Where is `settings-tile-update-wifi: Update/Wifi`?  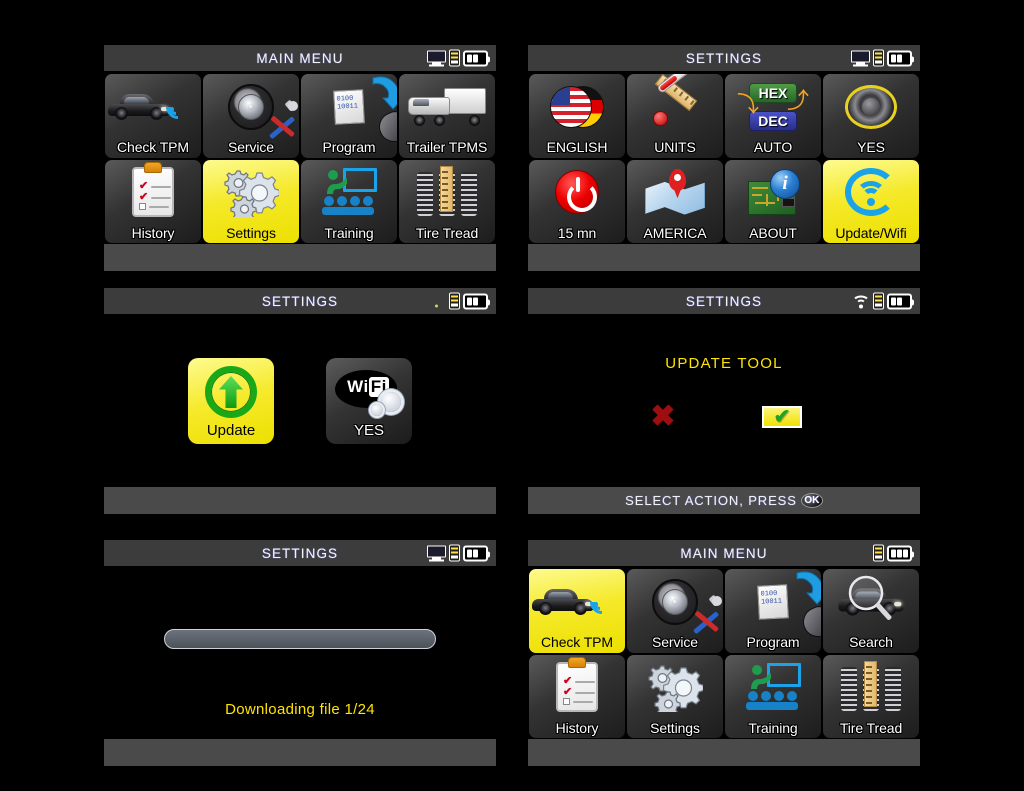
settings-tile-update-wifi: Update/Wifi is located at coordinates (871, 201).